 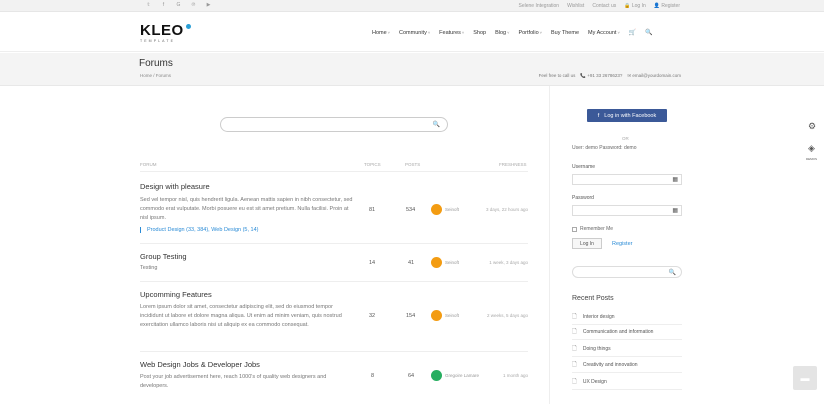 I want to click on sidebar-search-input: 🔍, so click(x=627, y=272).